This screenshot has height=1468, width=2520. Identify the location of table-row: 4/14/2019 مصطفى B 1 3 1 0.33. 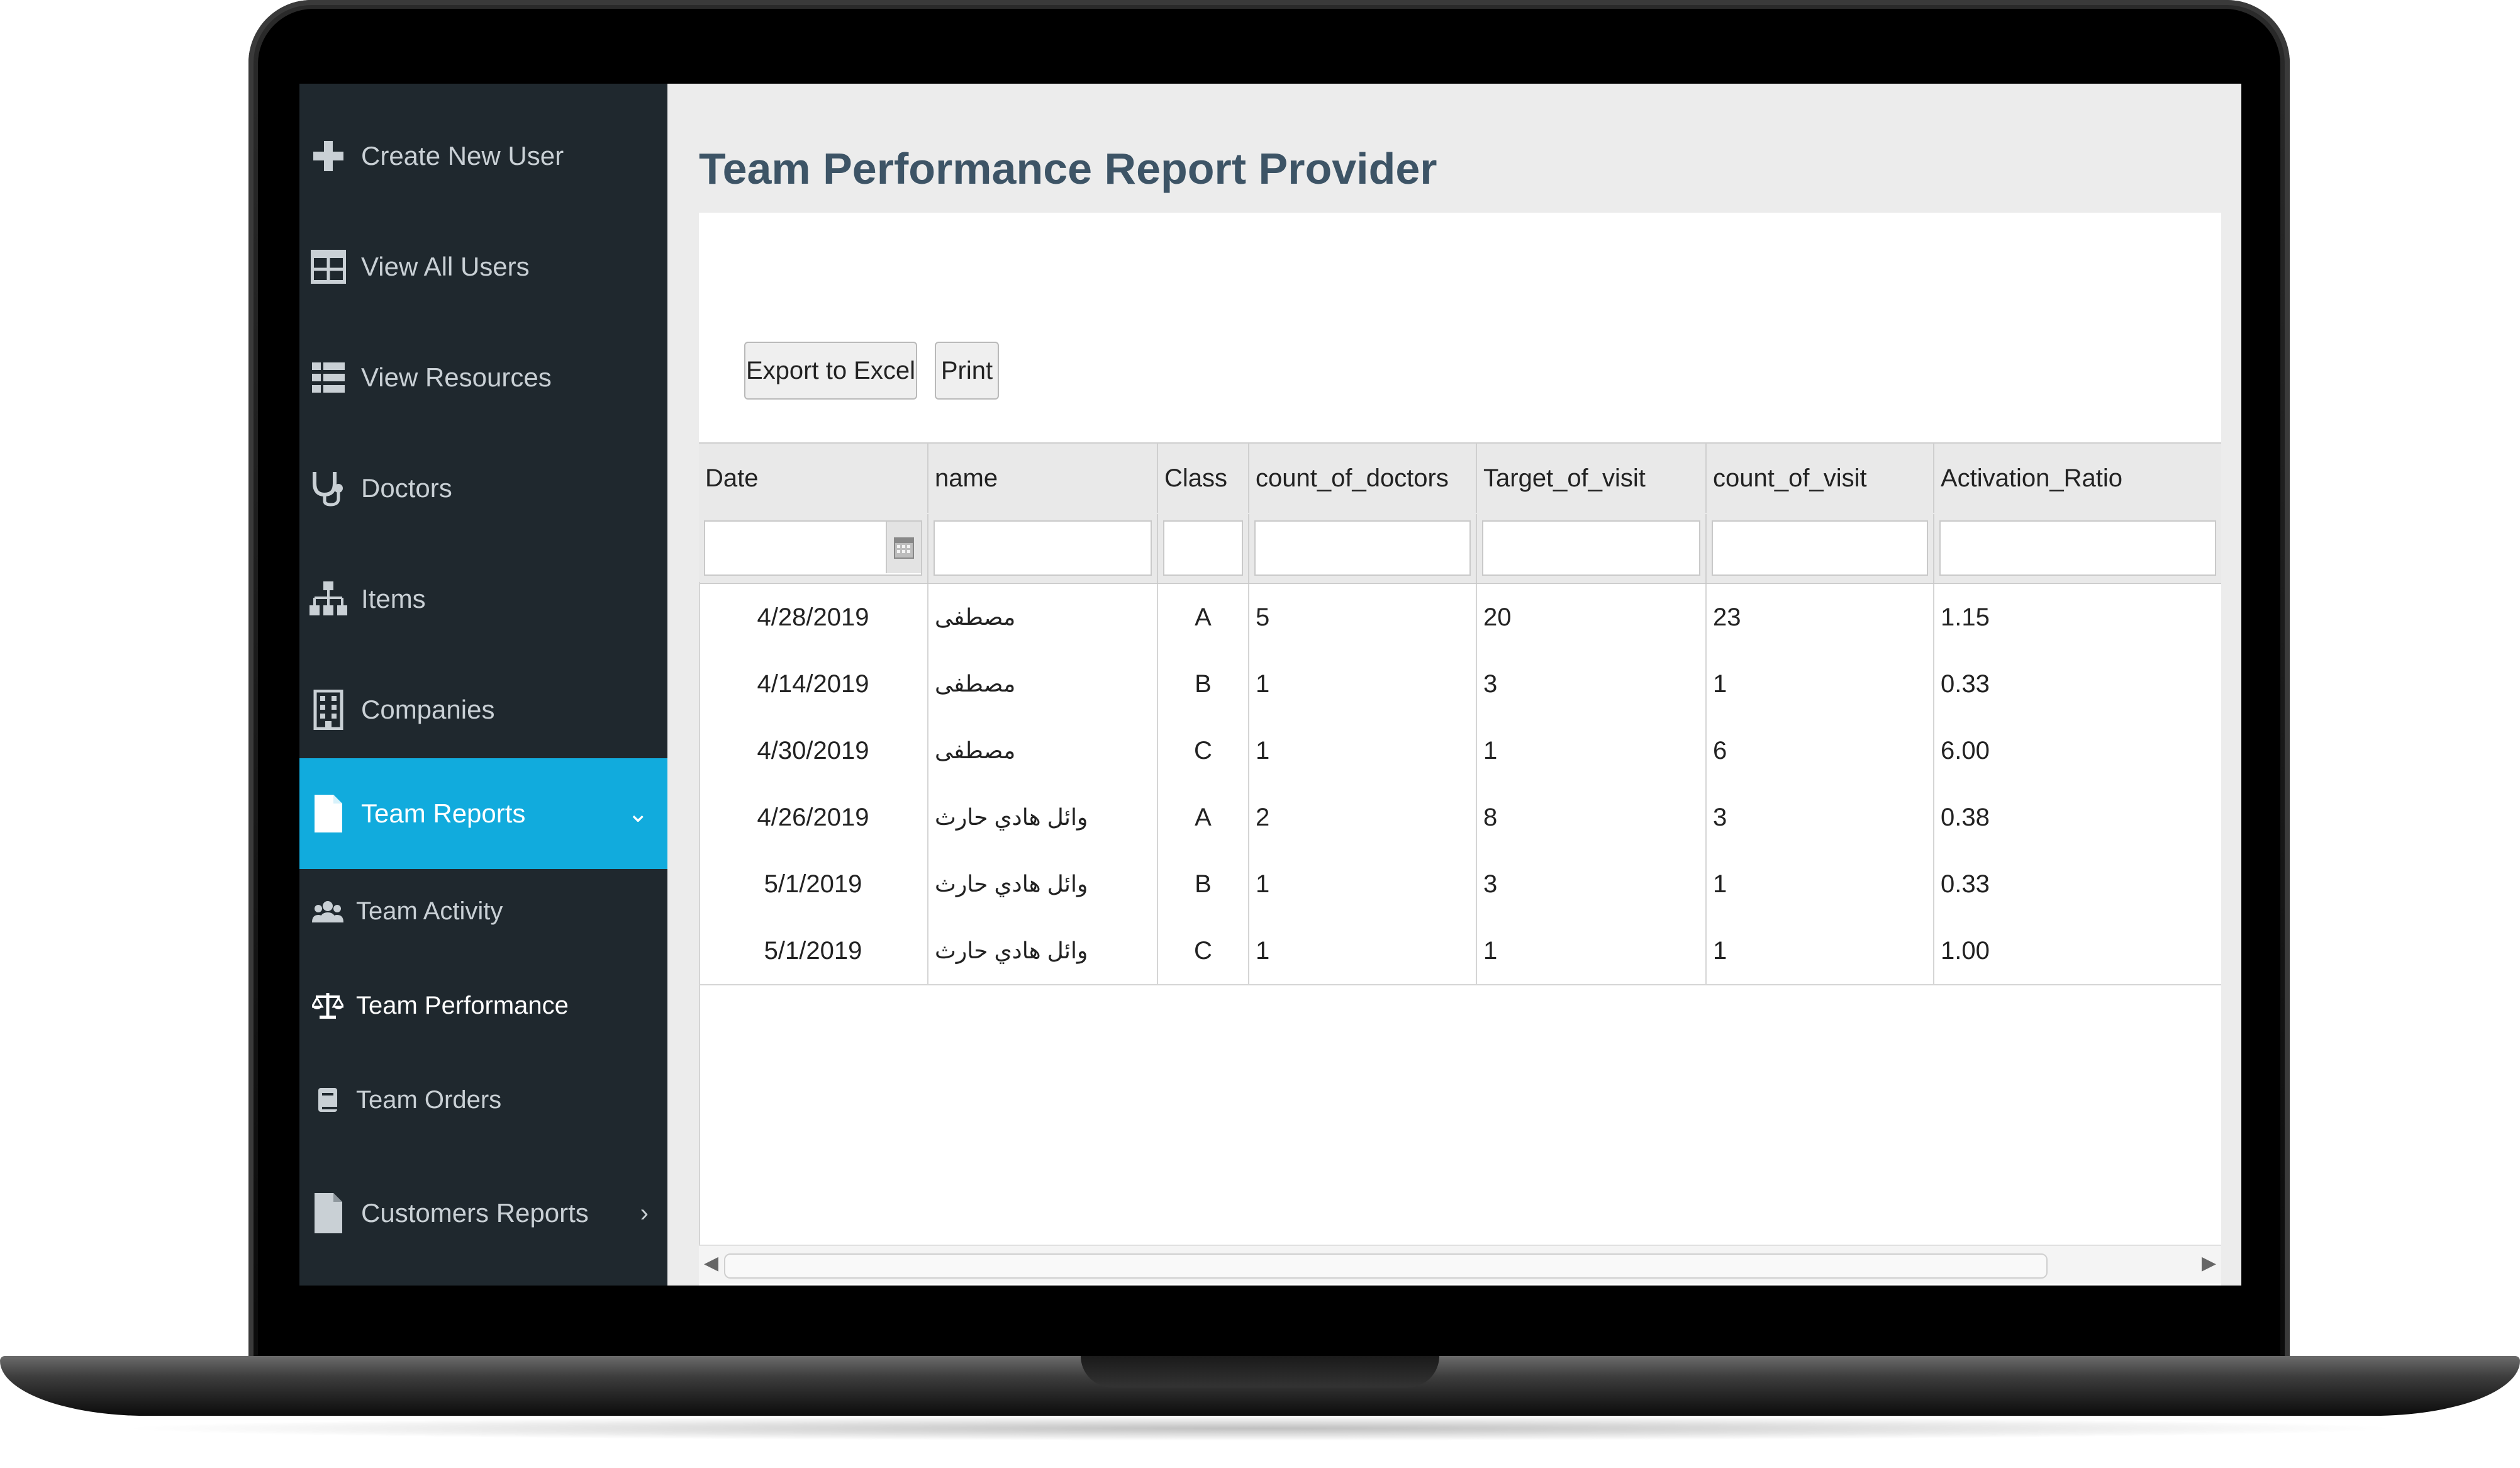
(1460, 685).